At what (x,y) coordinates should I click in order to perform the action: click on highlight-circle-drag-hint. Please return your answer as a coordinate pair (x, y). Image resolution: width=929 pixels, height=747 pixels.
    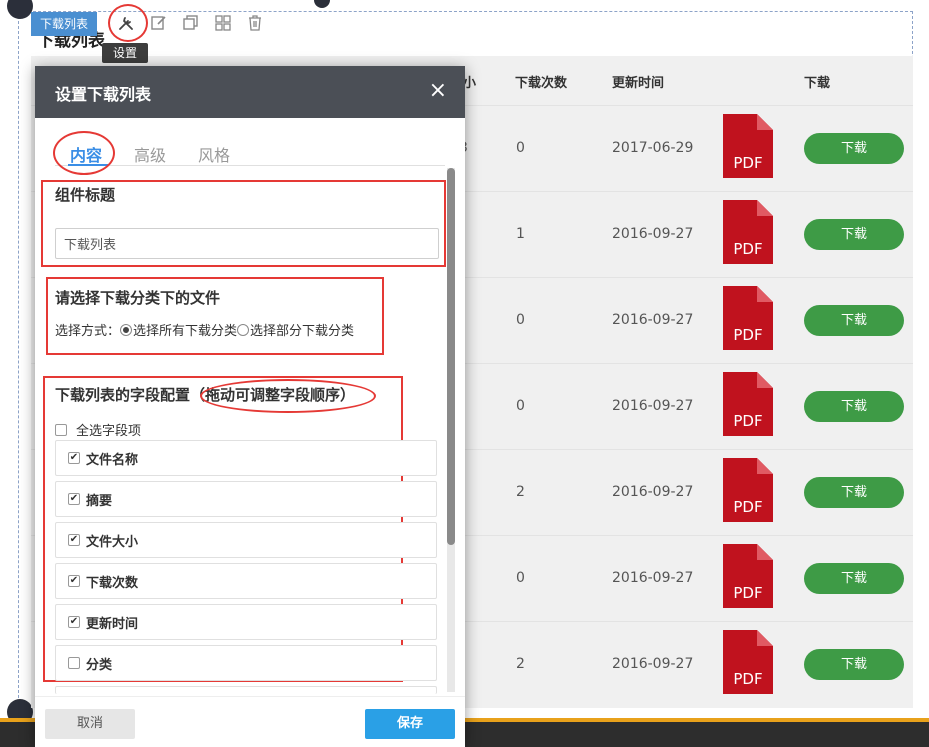
    Looking at the image, I should click on (288, 396).